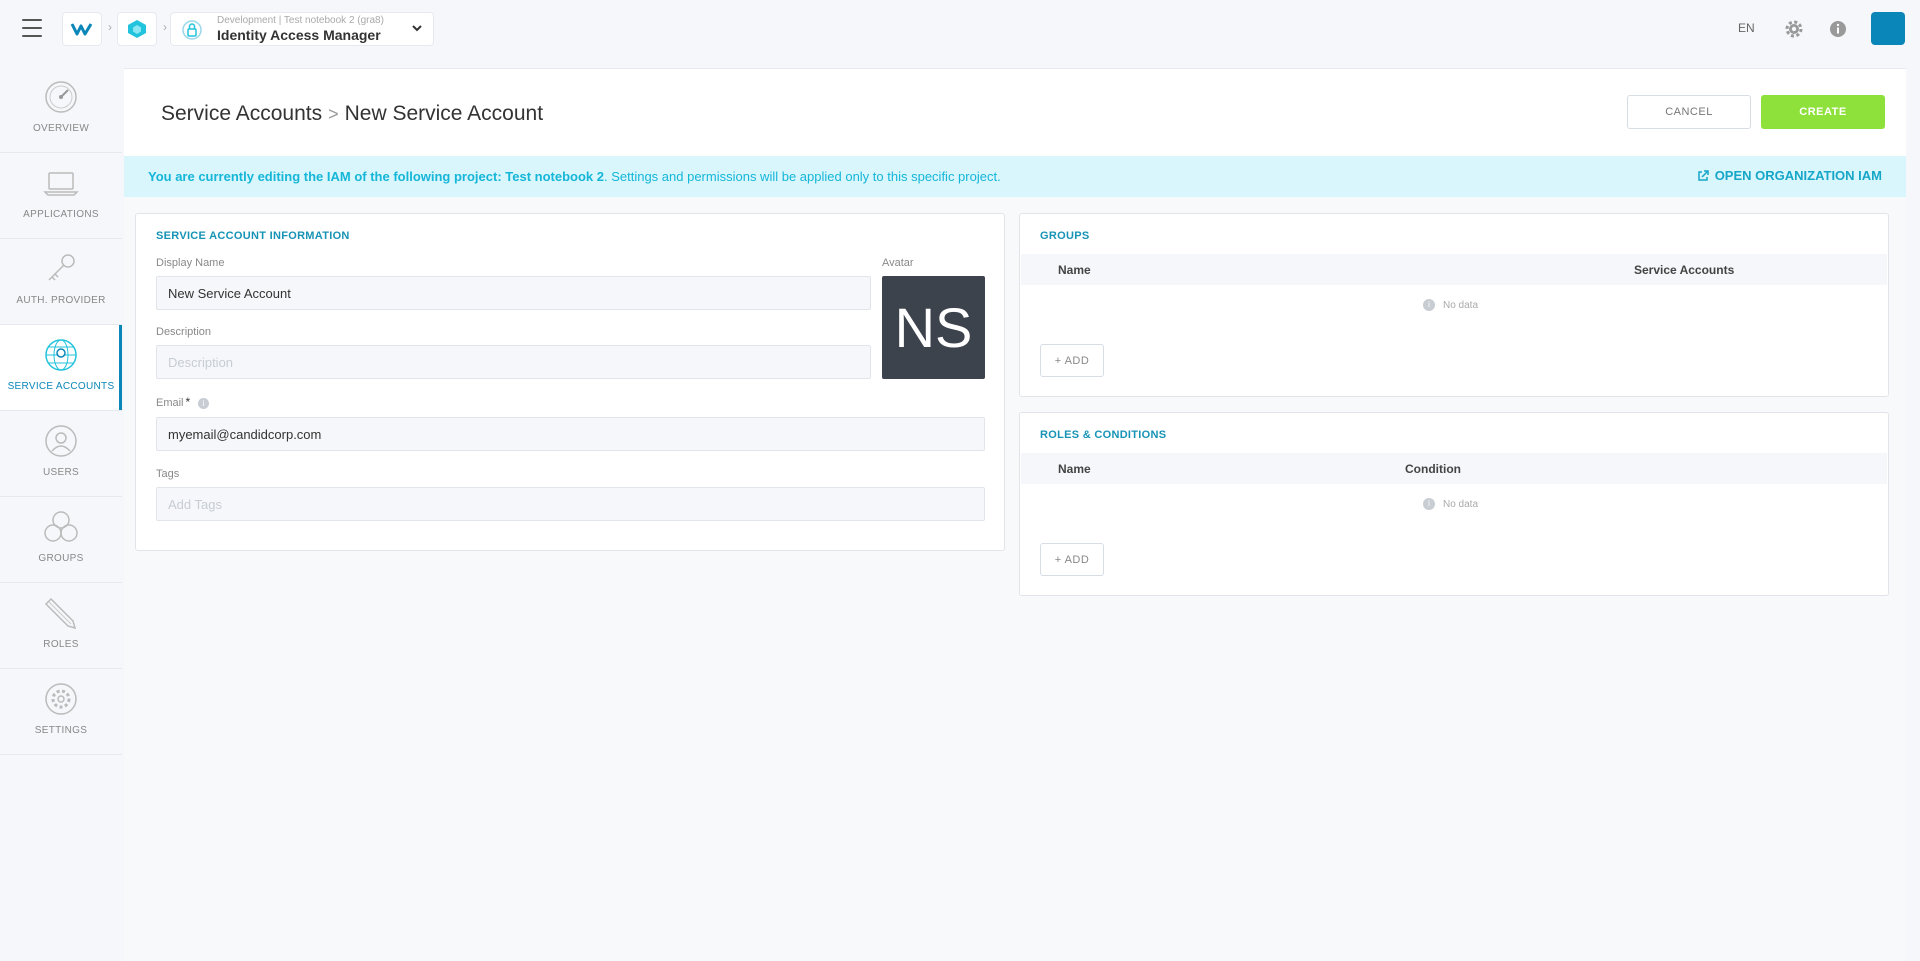 The height and width of the screenshot is (961, 1920). What do you see at coordinates (444, 113) in the screenshot?
I see `page-title: New Service Account` at bounding box center [444, 113].